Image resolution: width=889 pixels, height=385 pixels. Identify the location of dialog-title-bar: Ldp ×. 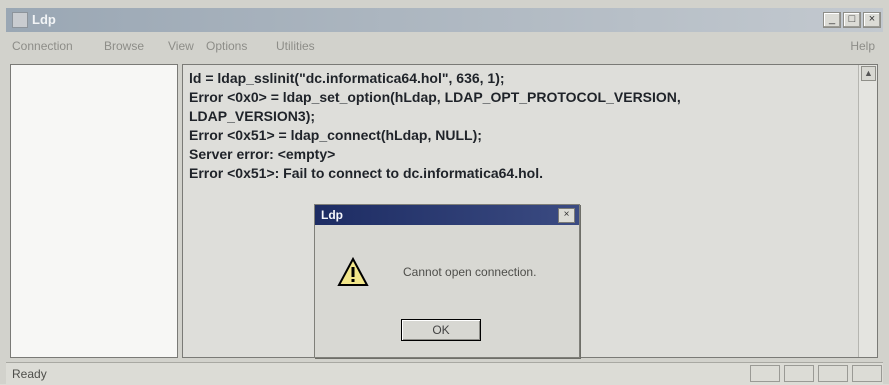
(447, 215).